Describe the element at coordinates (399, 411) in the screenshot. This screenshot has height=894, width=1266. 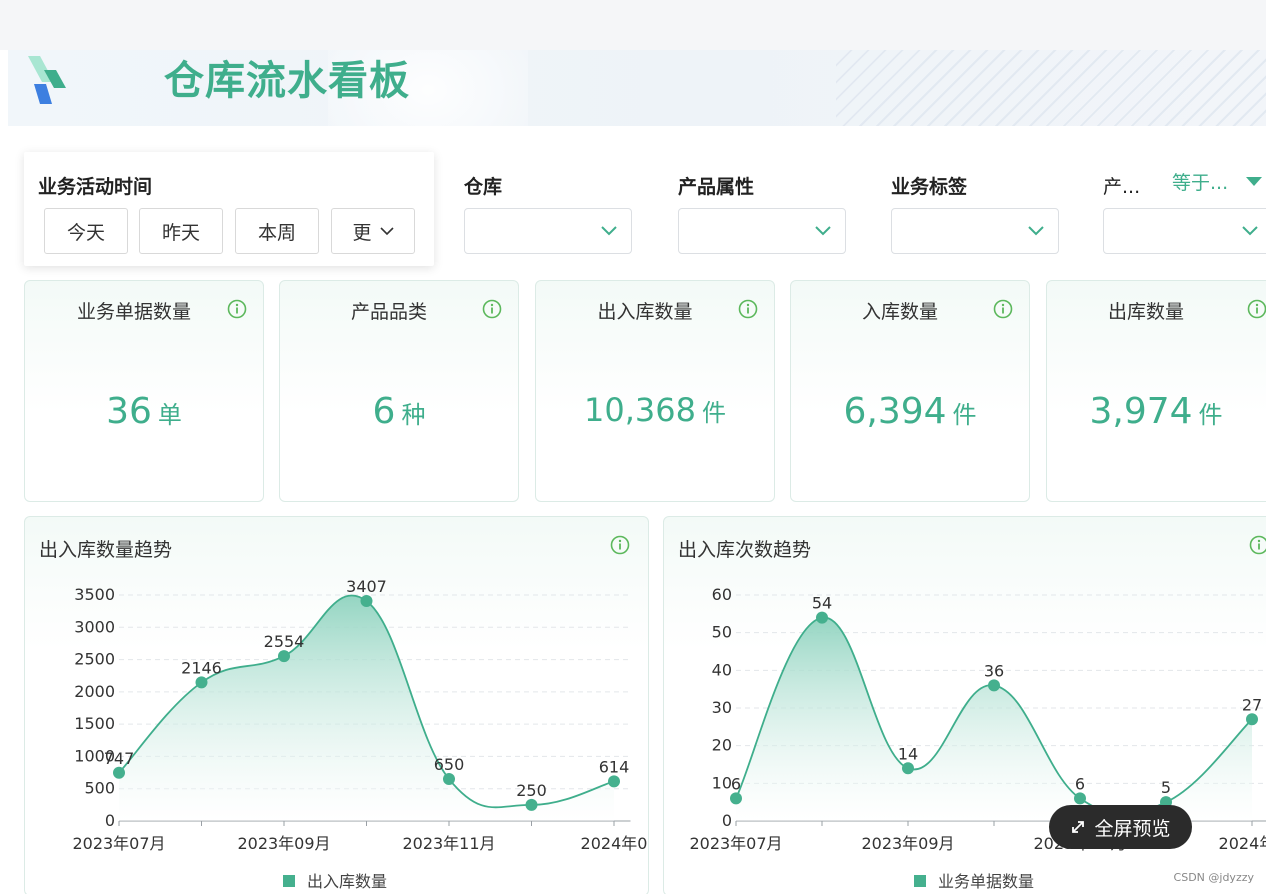
I see `kpi-value: 6种` at that location.